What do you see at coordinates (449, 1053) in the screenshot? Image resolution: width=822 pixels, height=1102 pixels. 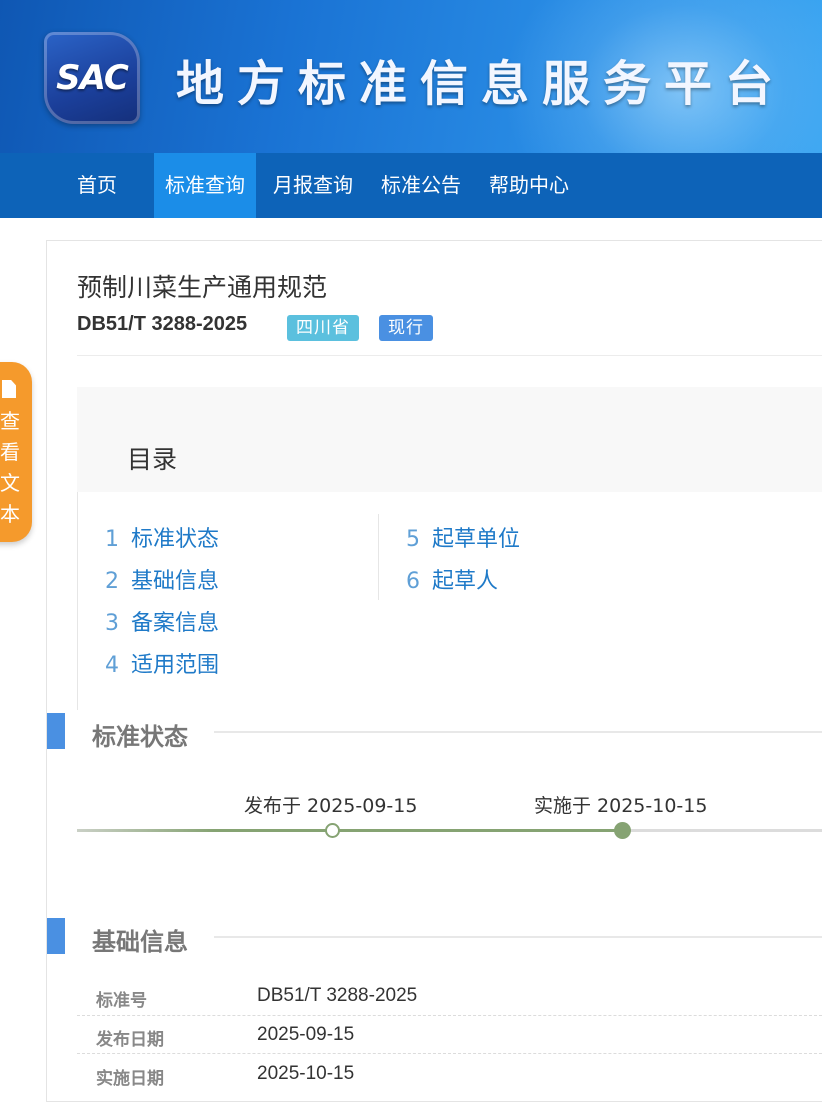 I see `row-divider` at bounding box center [449, 1053].